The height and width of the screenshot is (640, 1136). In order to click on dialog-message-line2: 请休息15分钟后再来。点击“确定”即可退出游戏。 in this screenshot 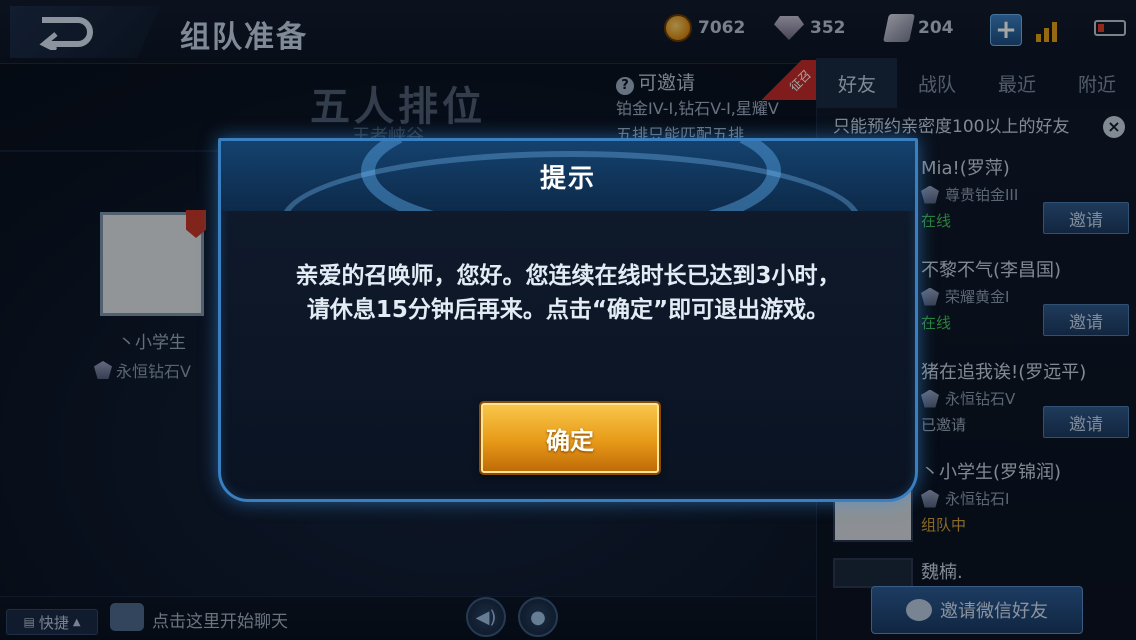, I will do `click(568, 310)`.